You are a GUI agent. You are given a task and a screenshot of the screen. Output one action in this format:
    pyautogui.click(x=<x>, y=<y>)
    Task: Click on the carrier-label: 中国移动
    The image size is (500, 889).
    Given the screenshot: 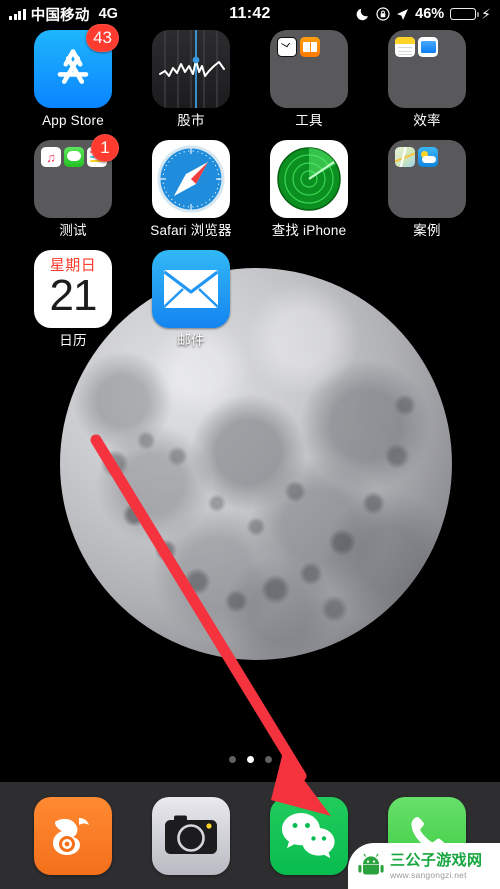 What is the action you would take?
    pyautogui.click(x=60, y=15)
    